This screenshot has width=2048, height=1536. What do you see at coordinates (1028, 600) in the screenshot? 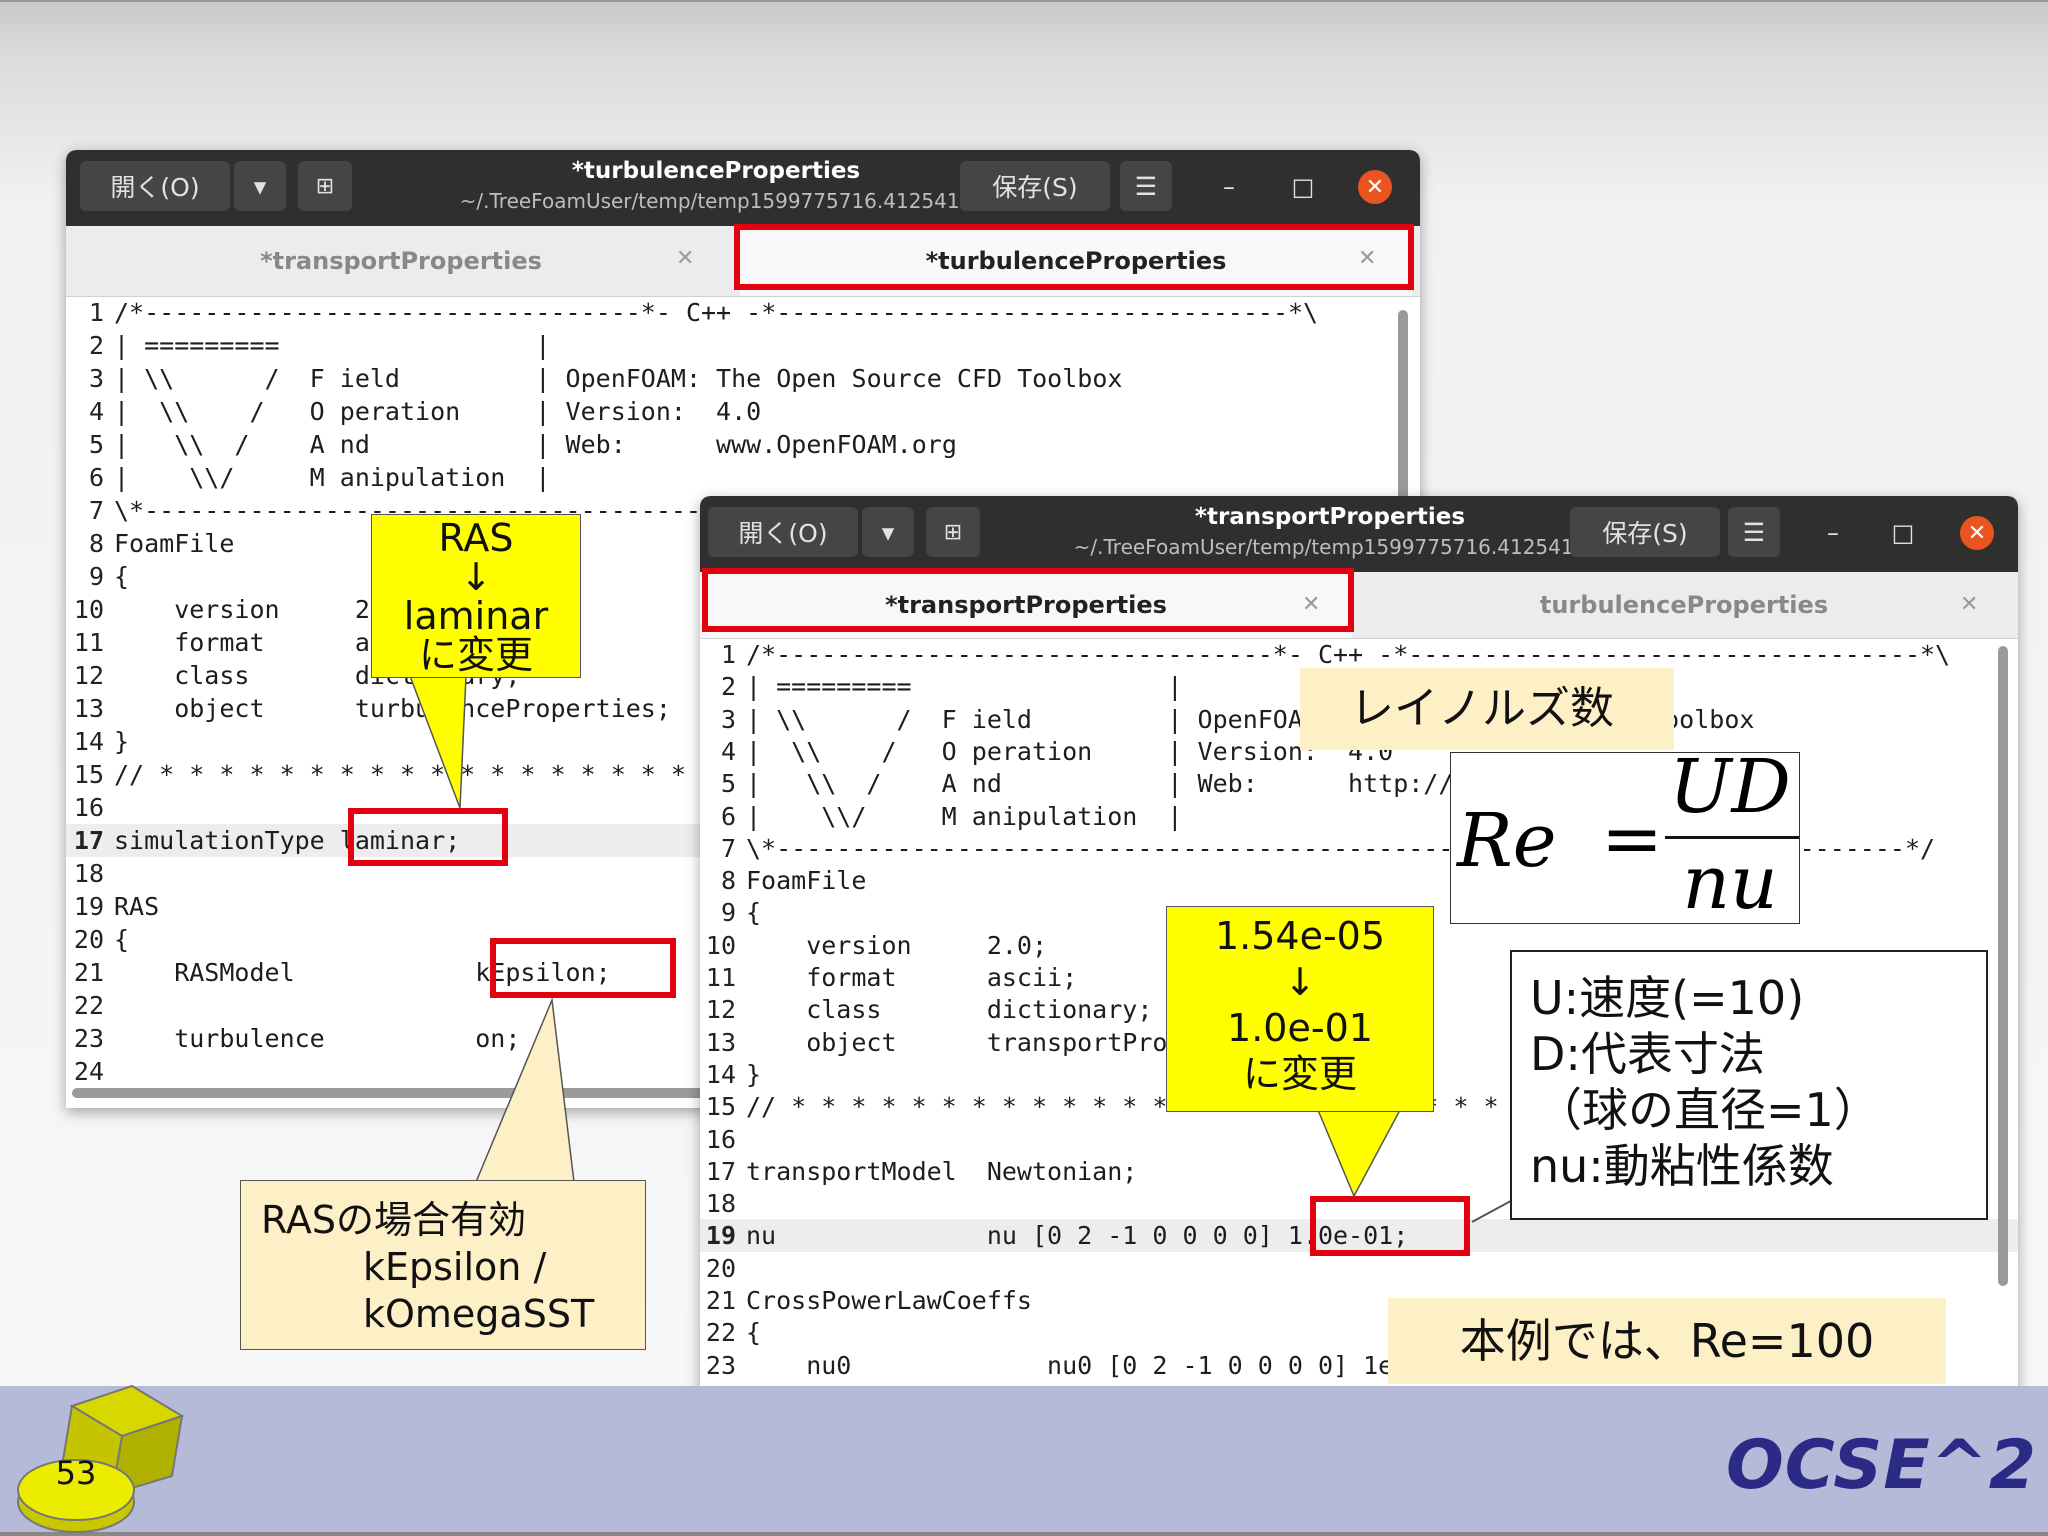
I see `highlight-tab-transport` at bounding box center [1028, 600].